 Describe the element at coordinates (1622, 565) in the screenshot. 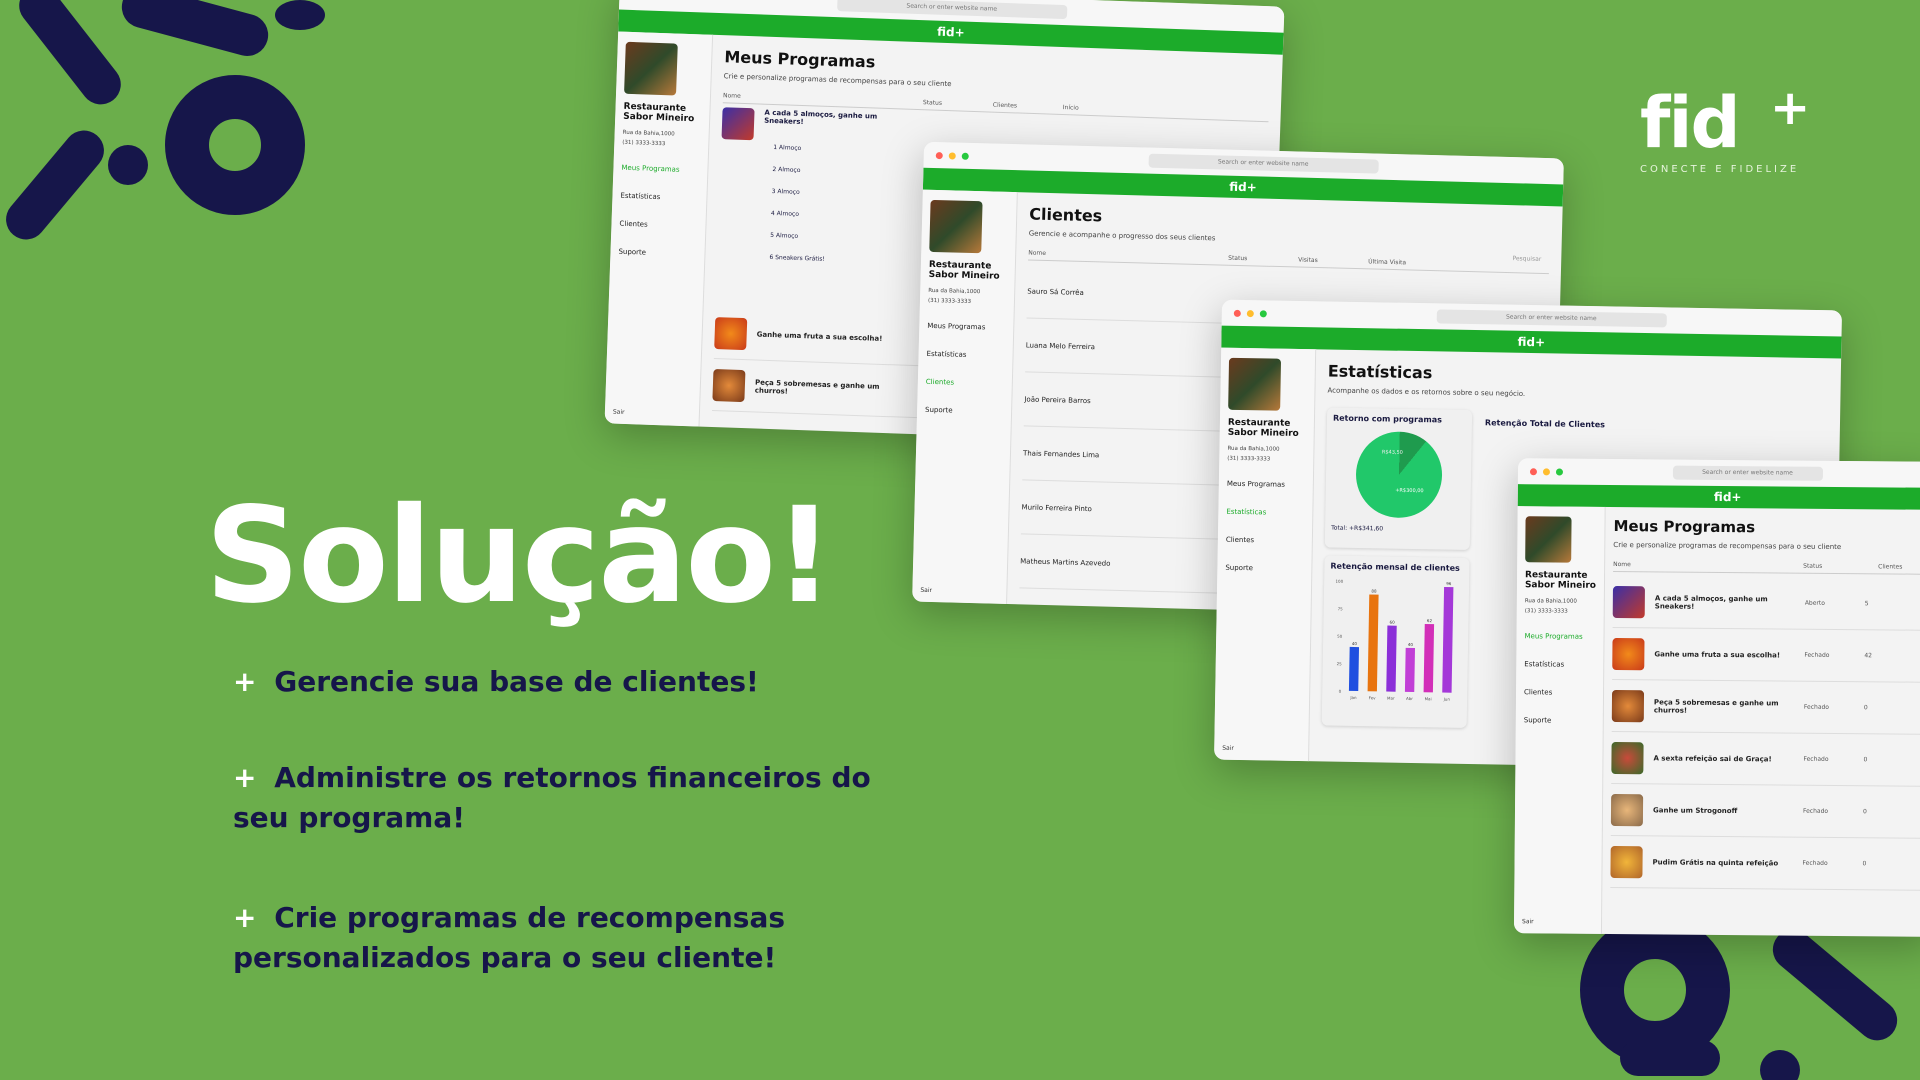

I see `col-name: Nome` at that location.